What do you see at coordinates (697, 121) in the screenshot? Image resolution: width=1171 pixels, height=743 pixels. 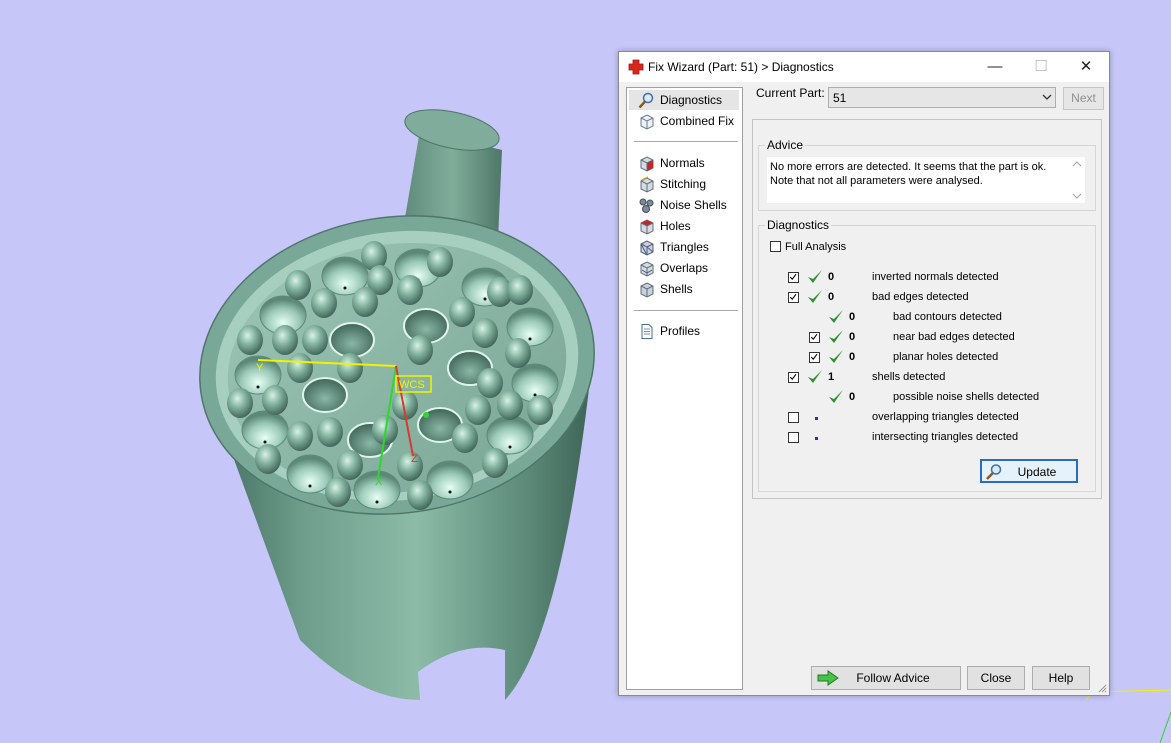 I see `nav-label: Combined Fix` at bounding box center [697, 121].